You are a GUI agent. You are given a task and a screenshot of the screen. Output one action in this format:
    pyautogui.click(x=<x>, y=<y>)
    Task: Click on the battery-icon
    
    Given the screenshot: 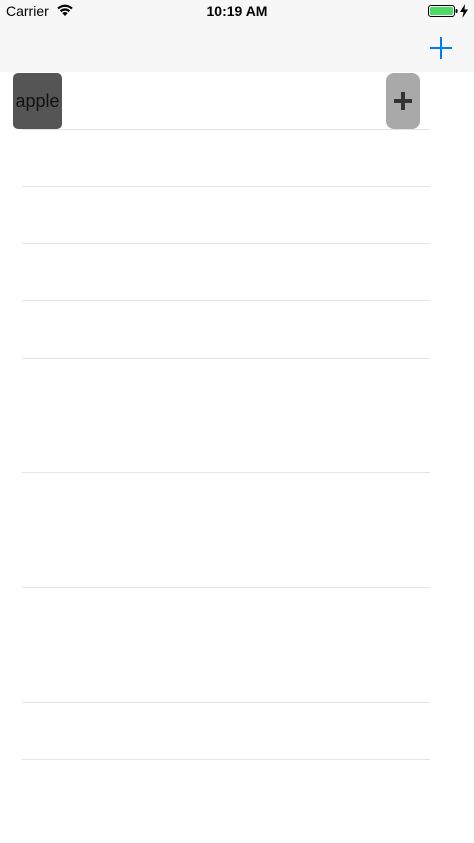 What is the action you would take?
    pyautogui.click(x=443, y=11)
    